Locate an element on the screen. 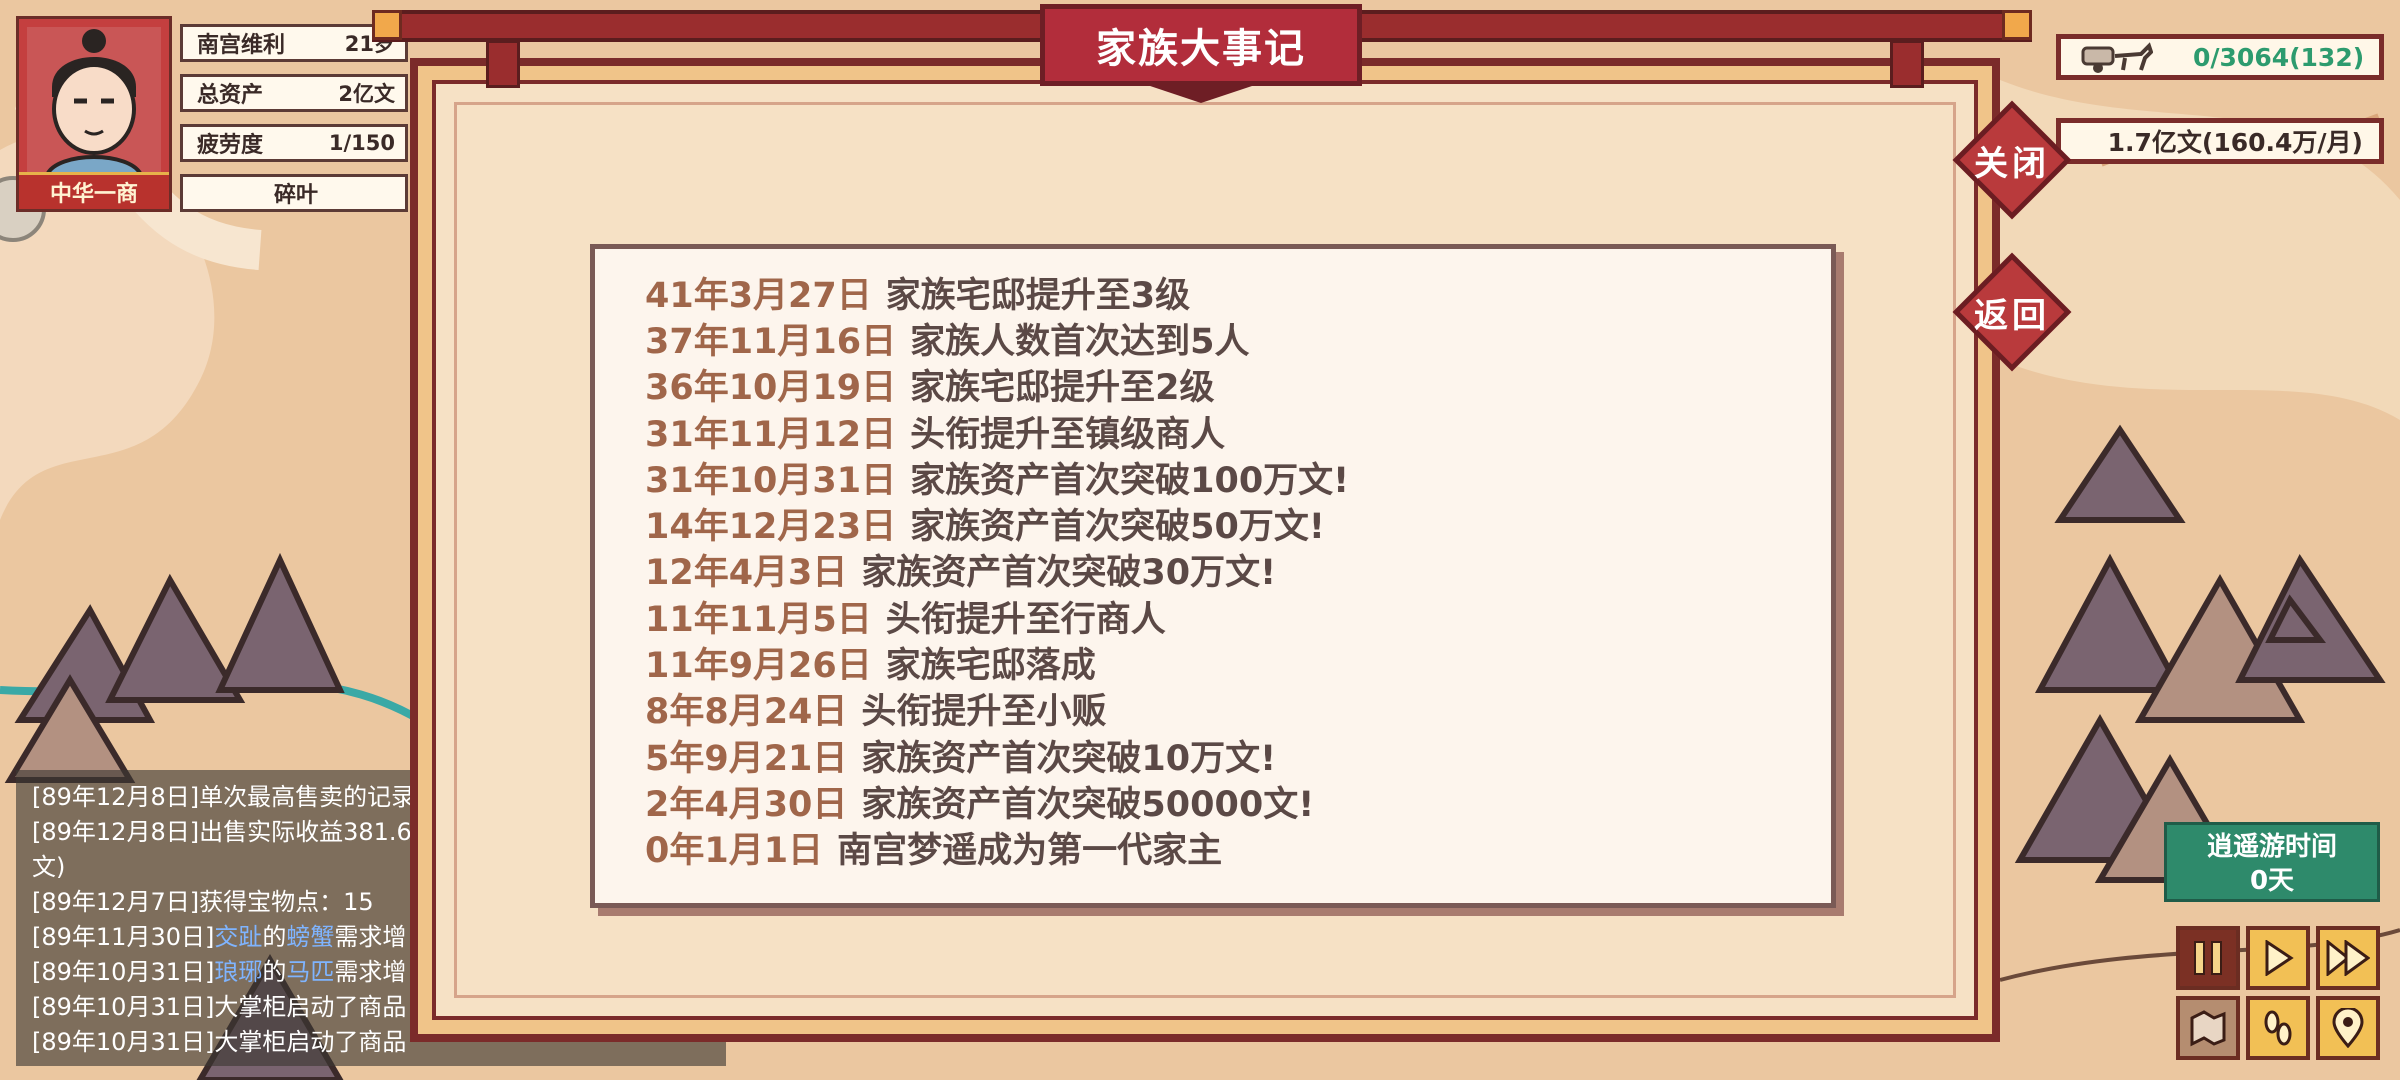  event-date: 11年9月26日 is located at coordinates (758, 666).